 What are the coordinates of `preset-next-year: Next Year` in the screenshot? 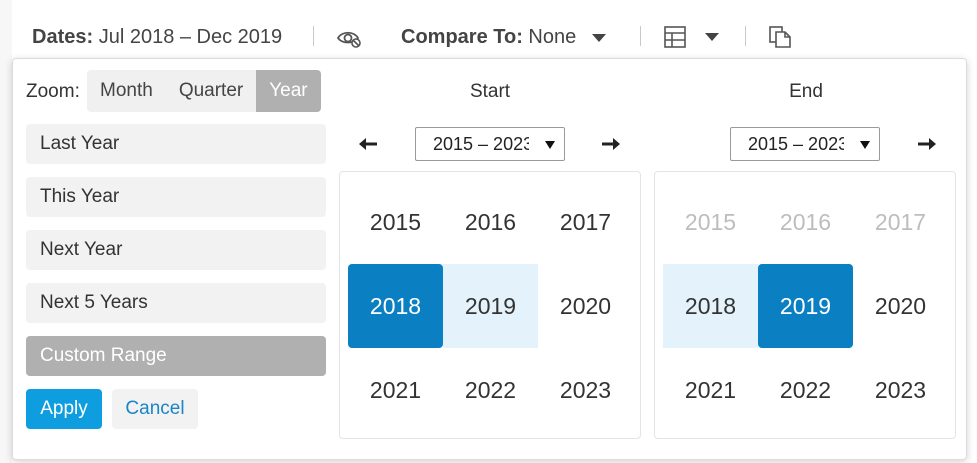 It's located at (176, 250).